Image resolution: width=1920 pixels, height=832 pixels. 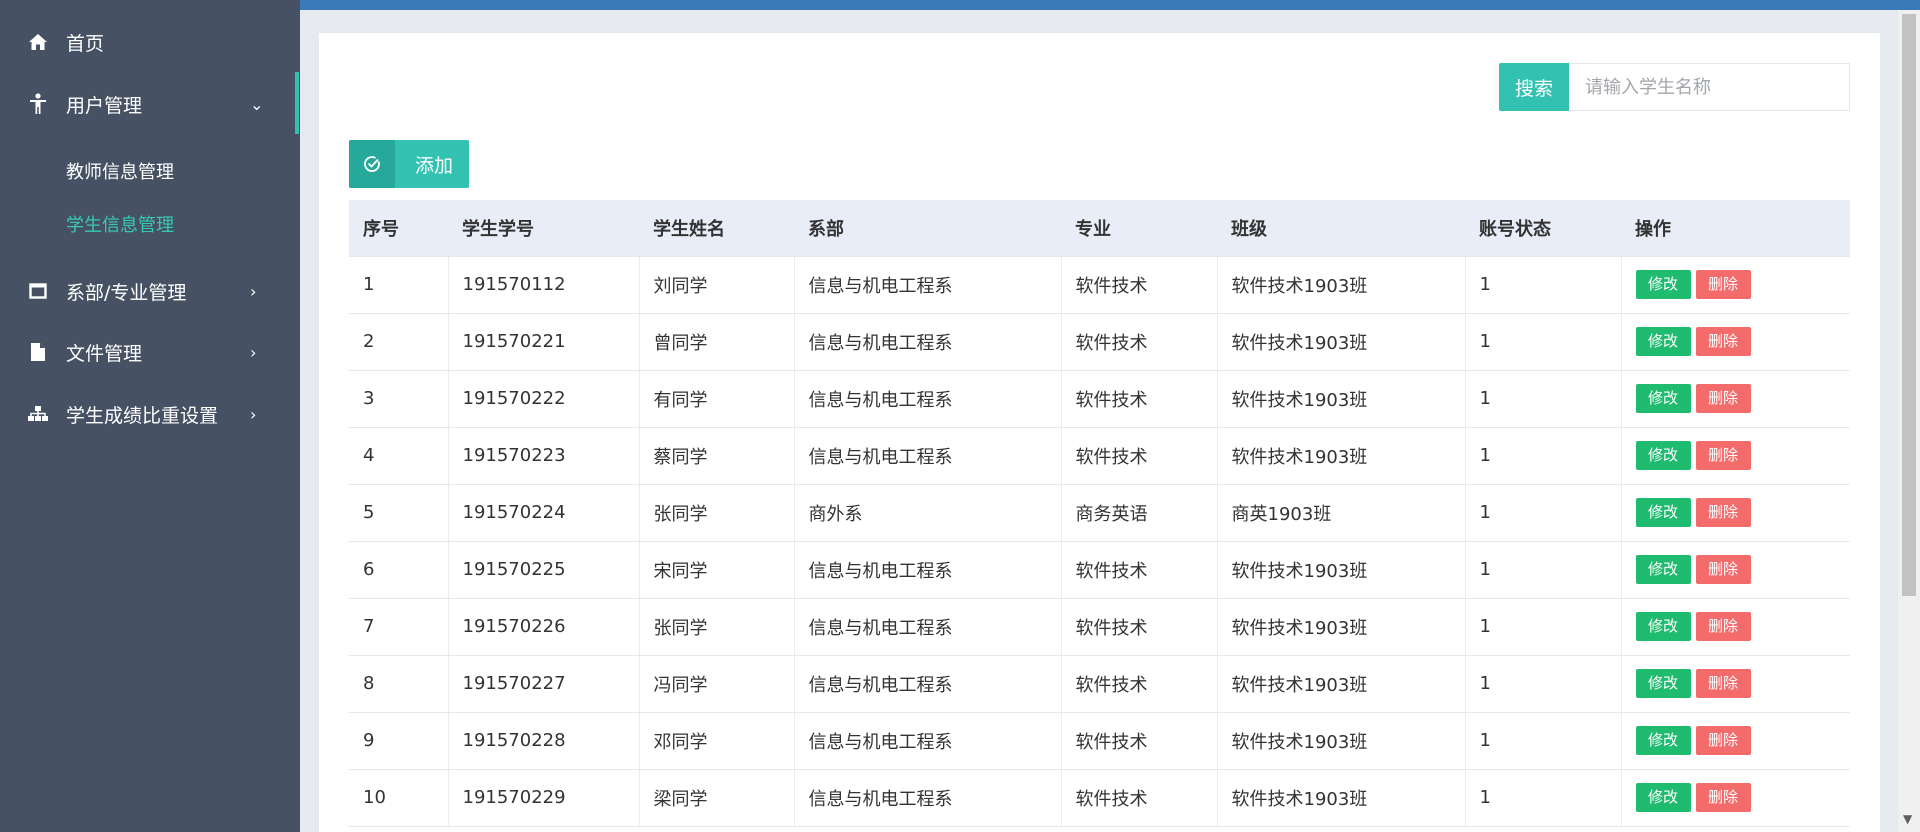 I want to click on table-row: 5 191570224 张同学 商外系 商务英语 商英1903班 1 修改 删除, so click(x=1099, y=513).